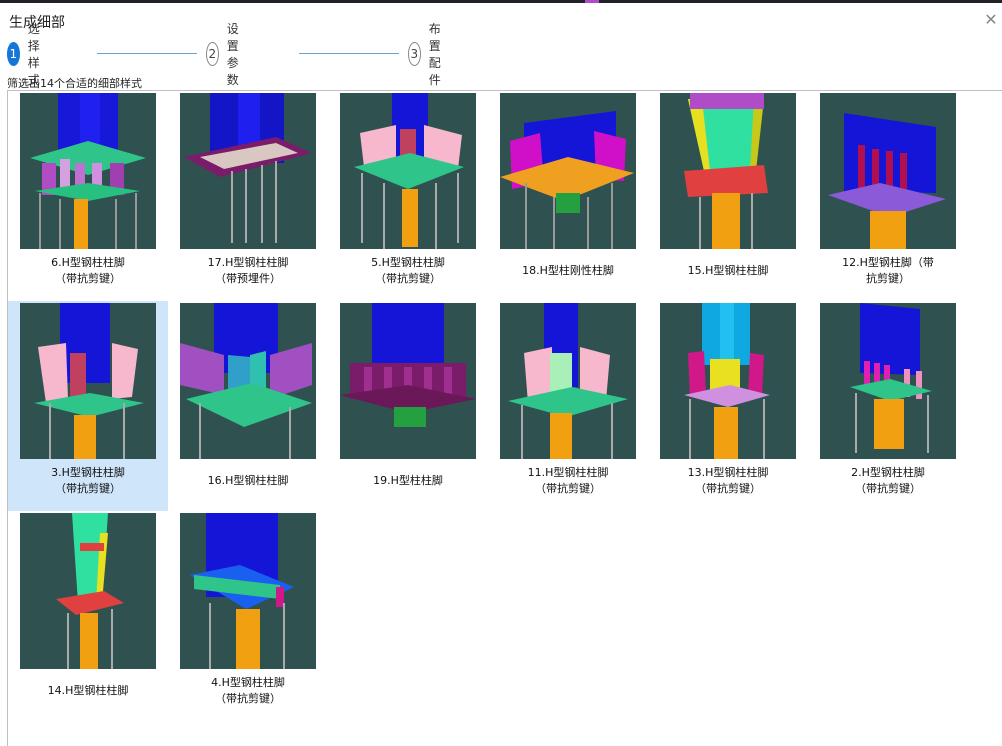 The image size is (1002, 746). I want to click on step-label: 设置参数, so click(232, 54).